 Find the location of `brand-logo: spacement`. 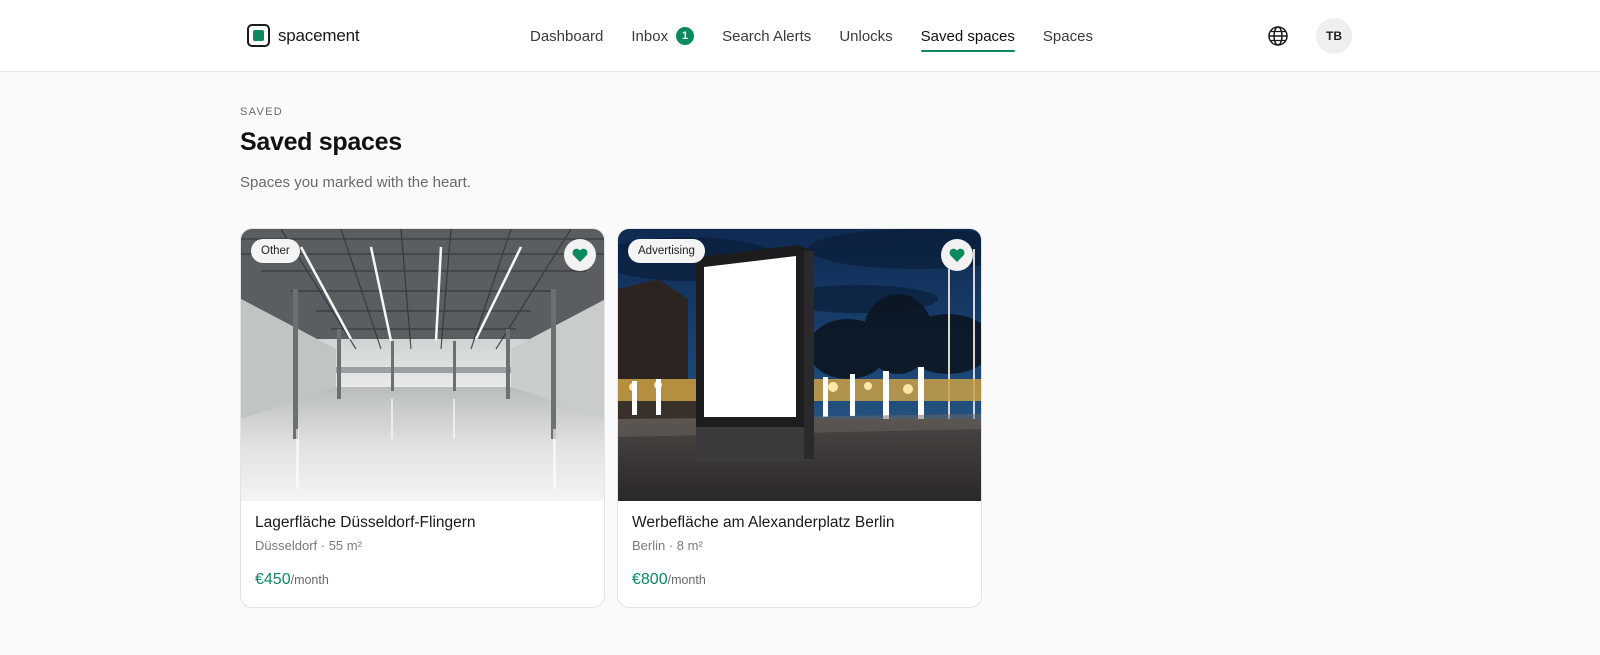

brand-logo: spacement is located at coordinates (303, 35).